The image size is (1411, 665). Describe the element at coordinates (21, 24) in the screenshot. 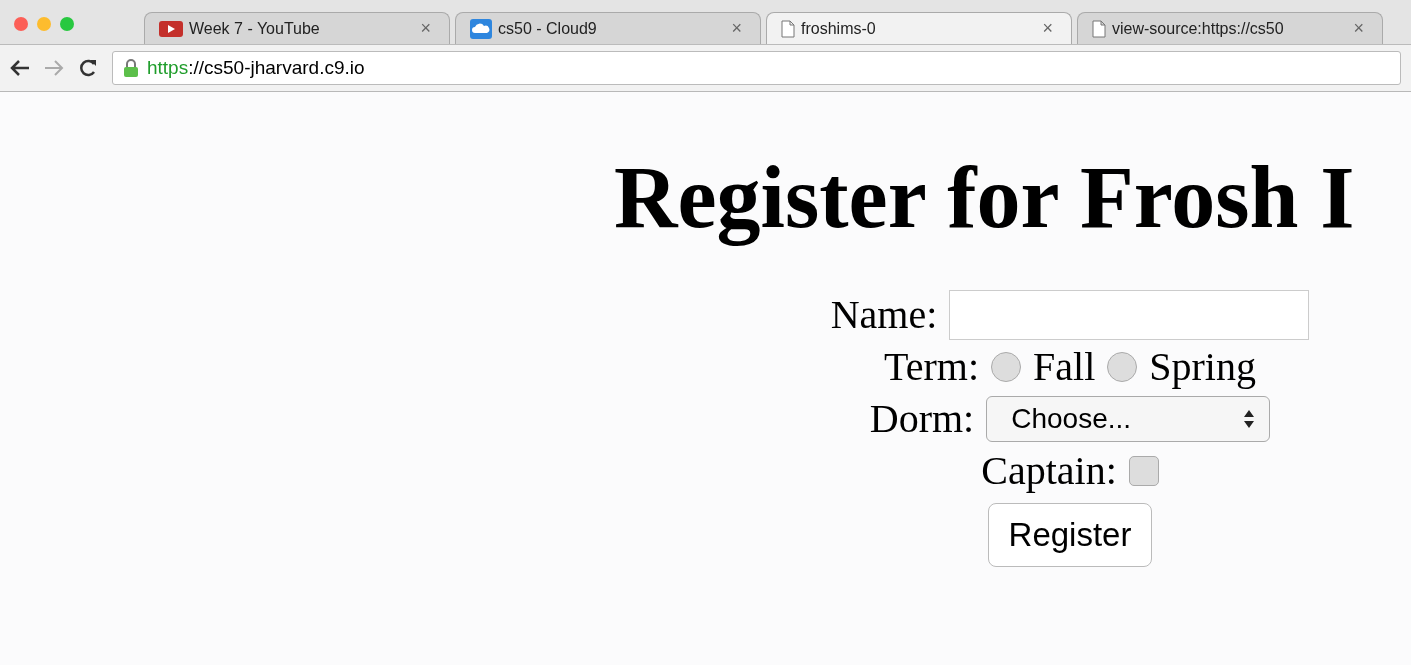

I see `close-window-button` at that location.